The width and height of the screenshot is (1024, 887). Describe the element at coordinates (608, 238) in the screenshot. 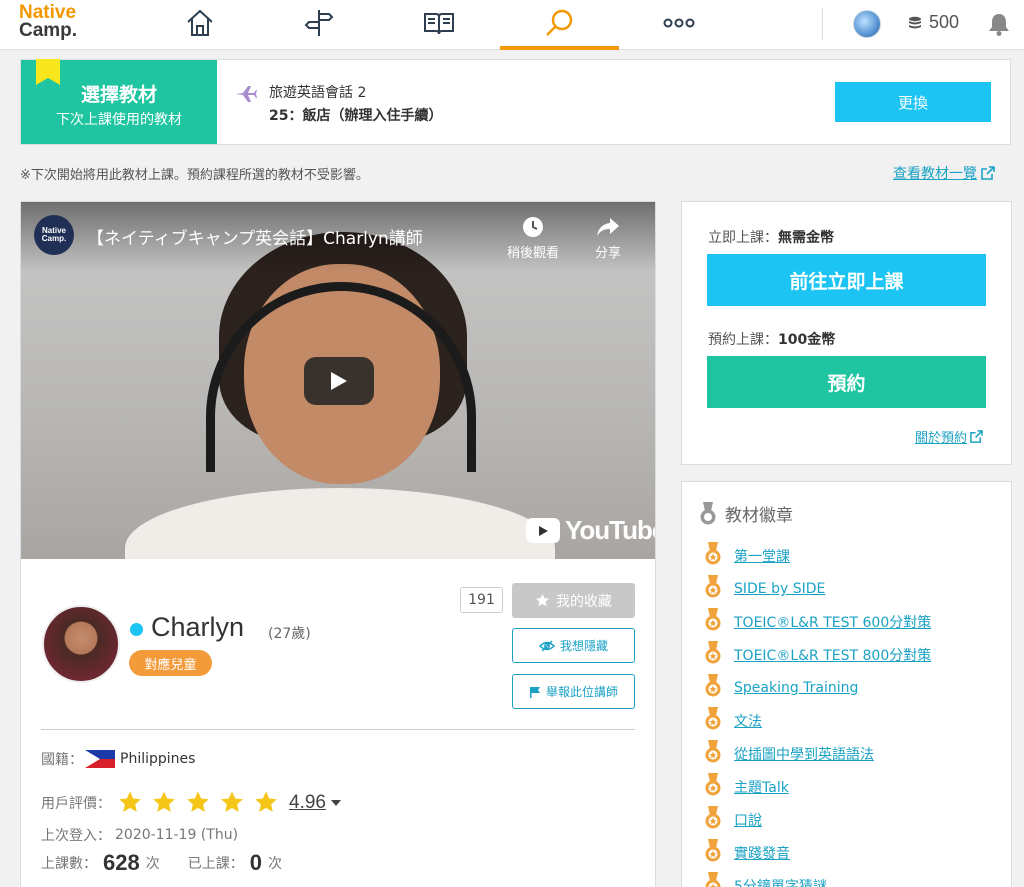

I see `share-button: 分享` at that location.